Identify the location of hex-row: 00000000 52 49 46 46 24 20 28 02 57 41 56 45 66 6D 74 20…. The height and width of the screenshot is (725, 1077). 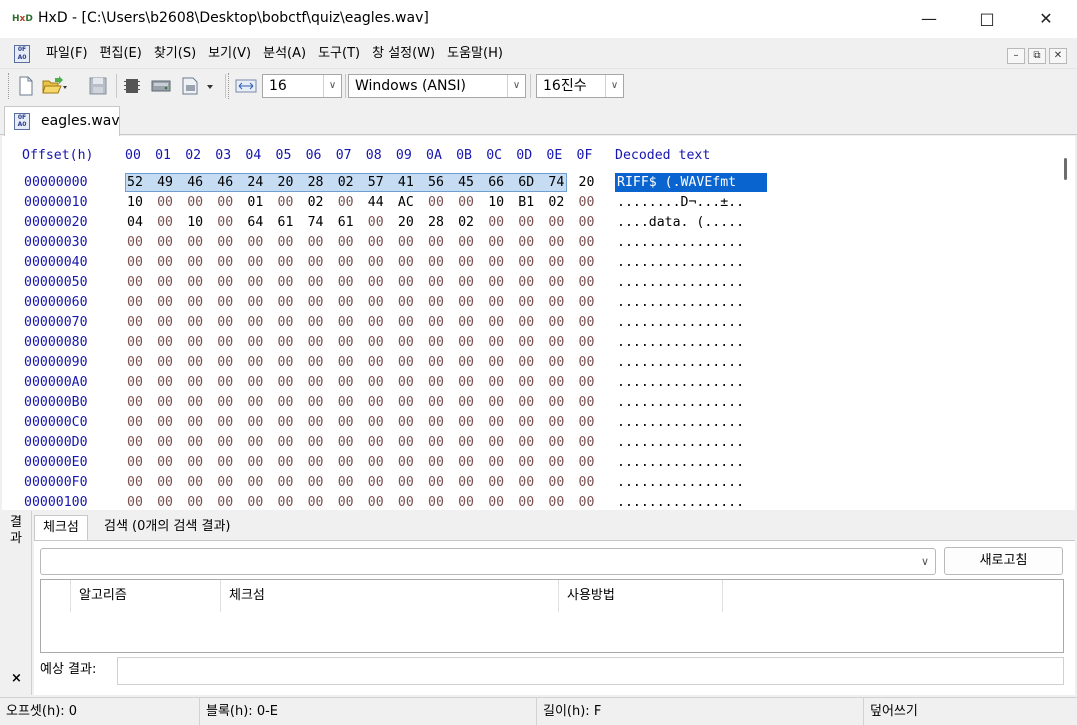
(522, 183).